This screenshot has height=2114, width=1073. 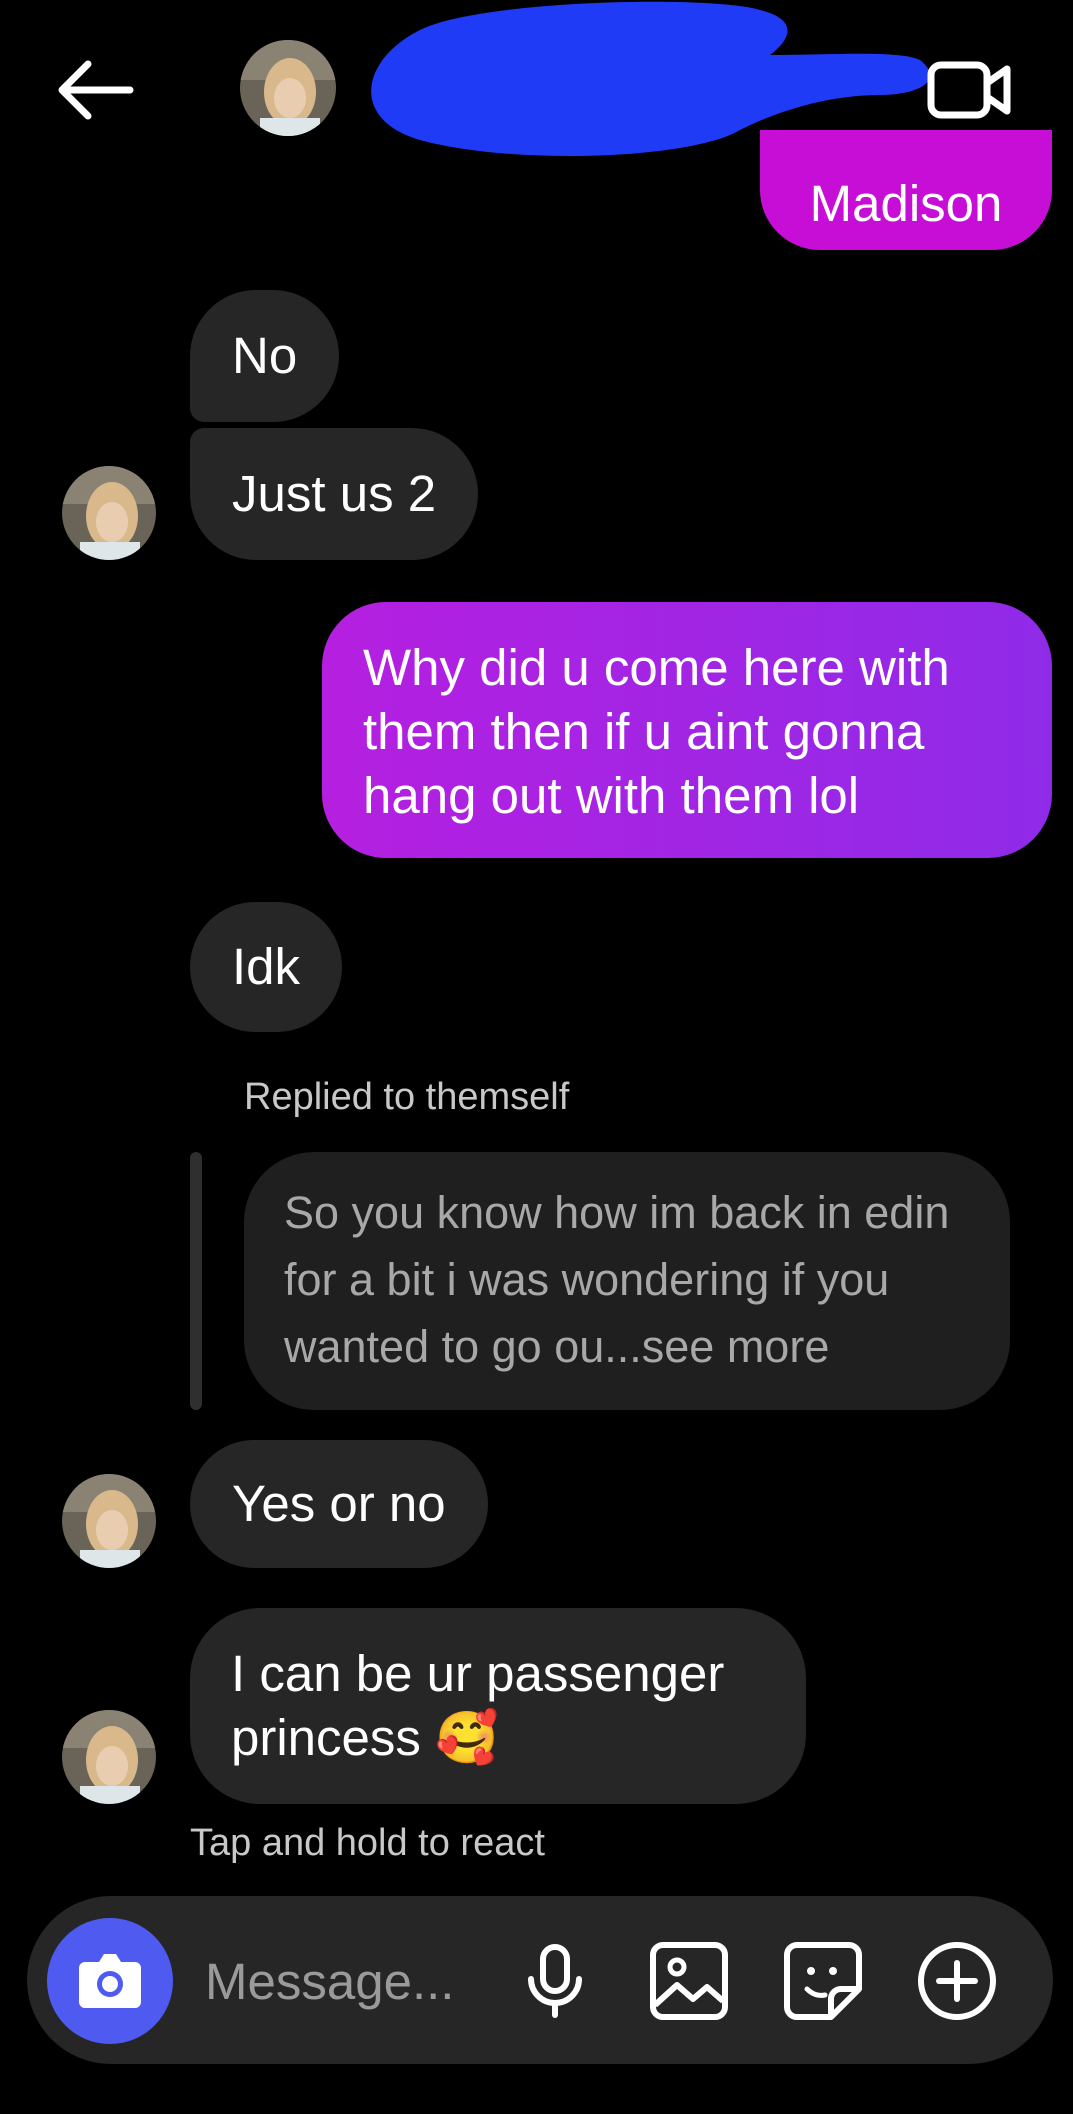 I want to click on incoming-message-bubble: Idk, so click(x=266, y=967).